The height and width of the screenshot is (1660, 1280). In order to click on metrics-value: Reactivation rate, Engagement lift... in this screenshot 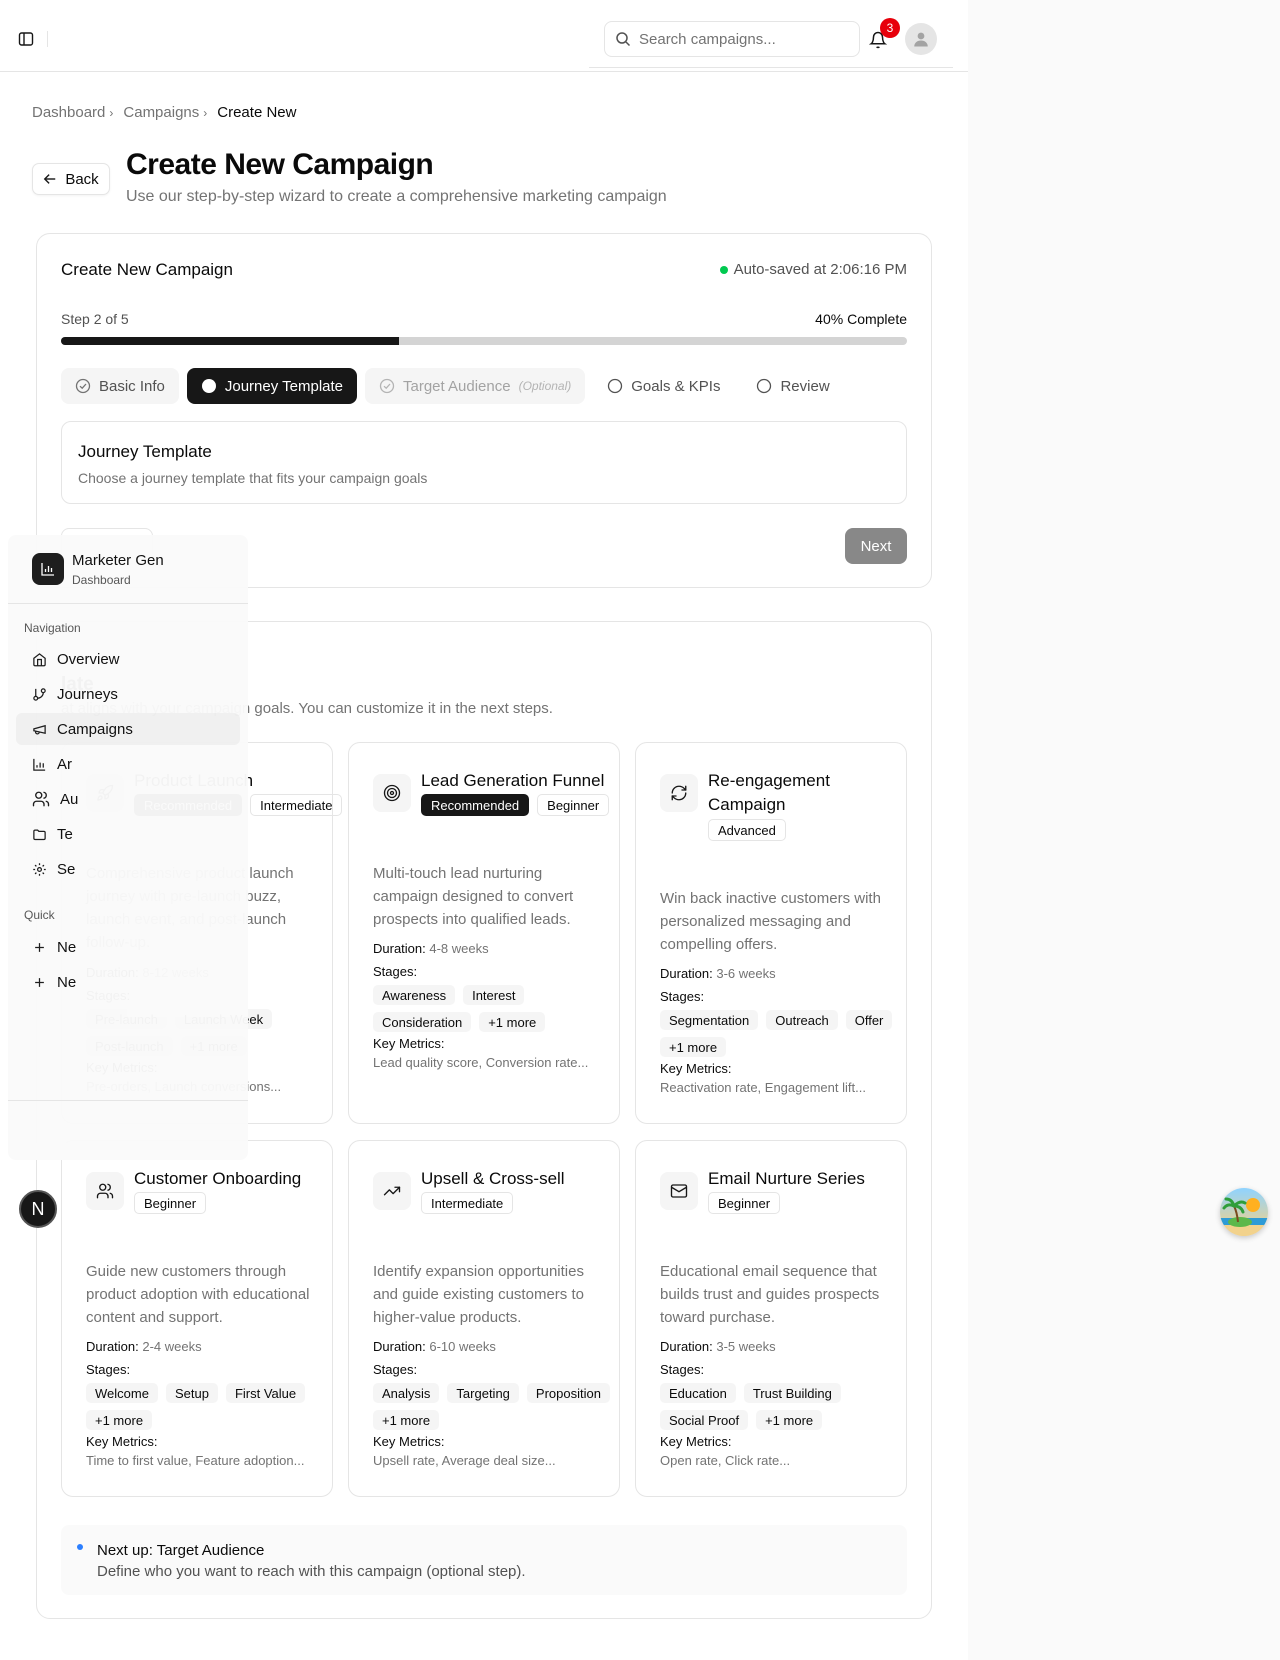, I will do `click(763, 1087)`.